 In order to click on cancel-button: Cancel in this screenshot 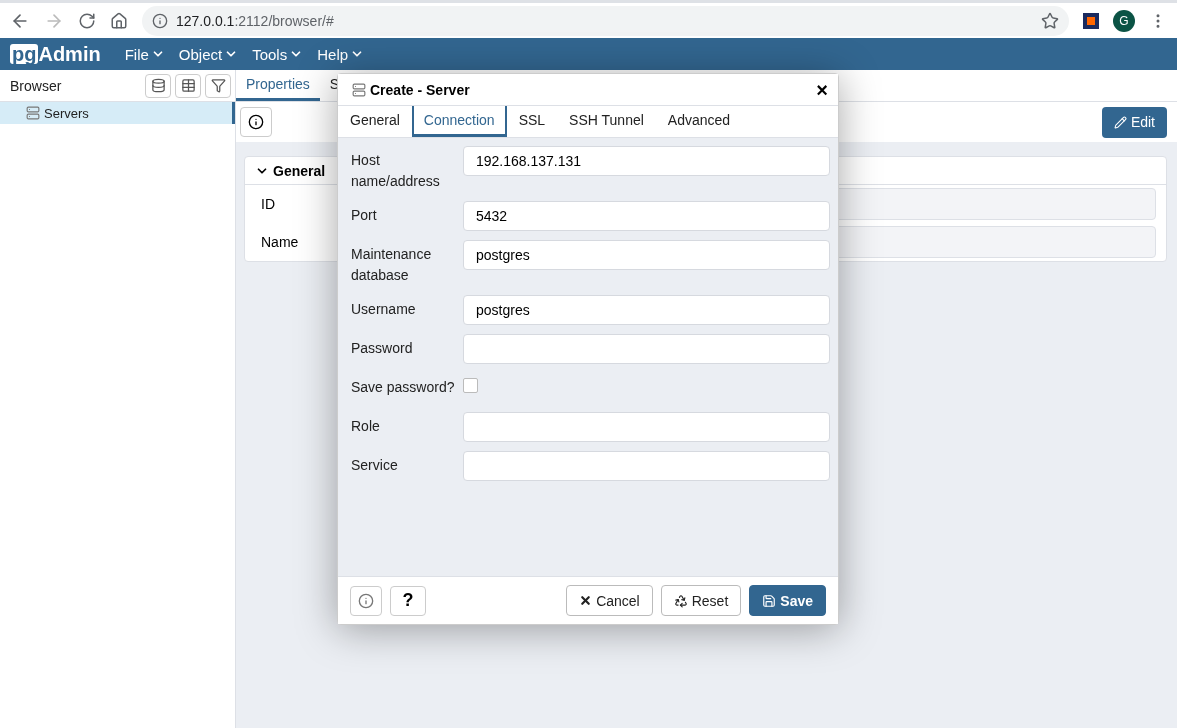, I will do `click(609, 600)`.